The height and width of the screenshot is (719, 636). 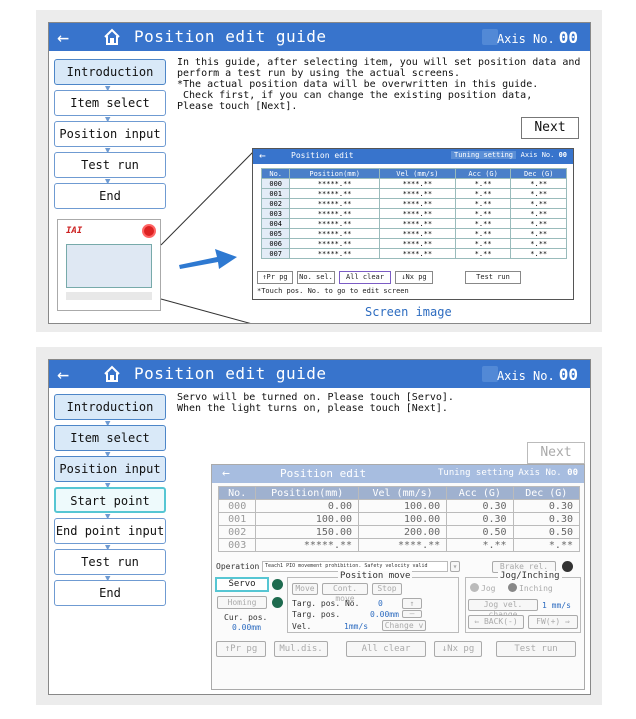 What do you see at coordinates (414, 277) in the screenshot?
I see `mini-button-4: ↓Nx pg` at bounding box center [414, 277].